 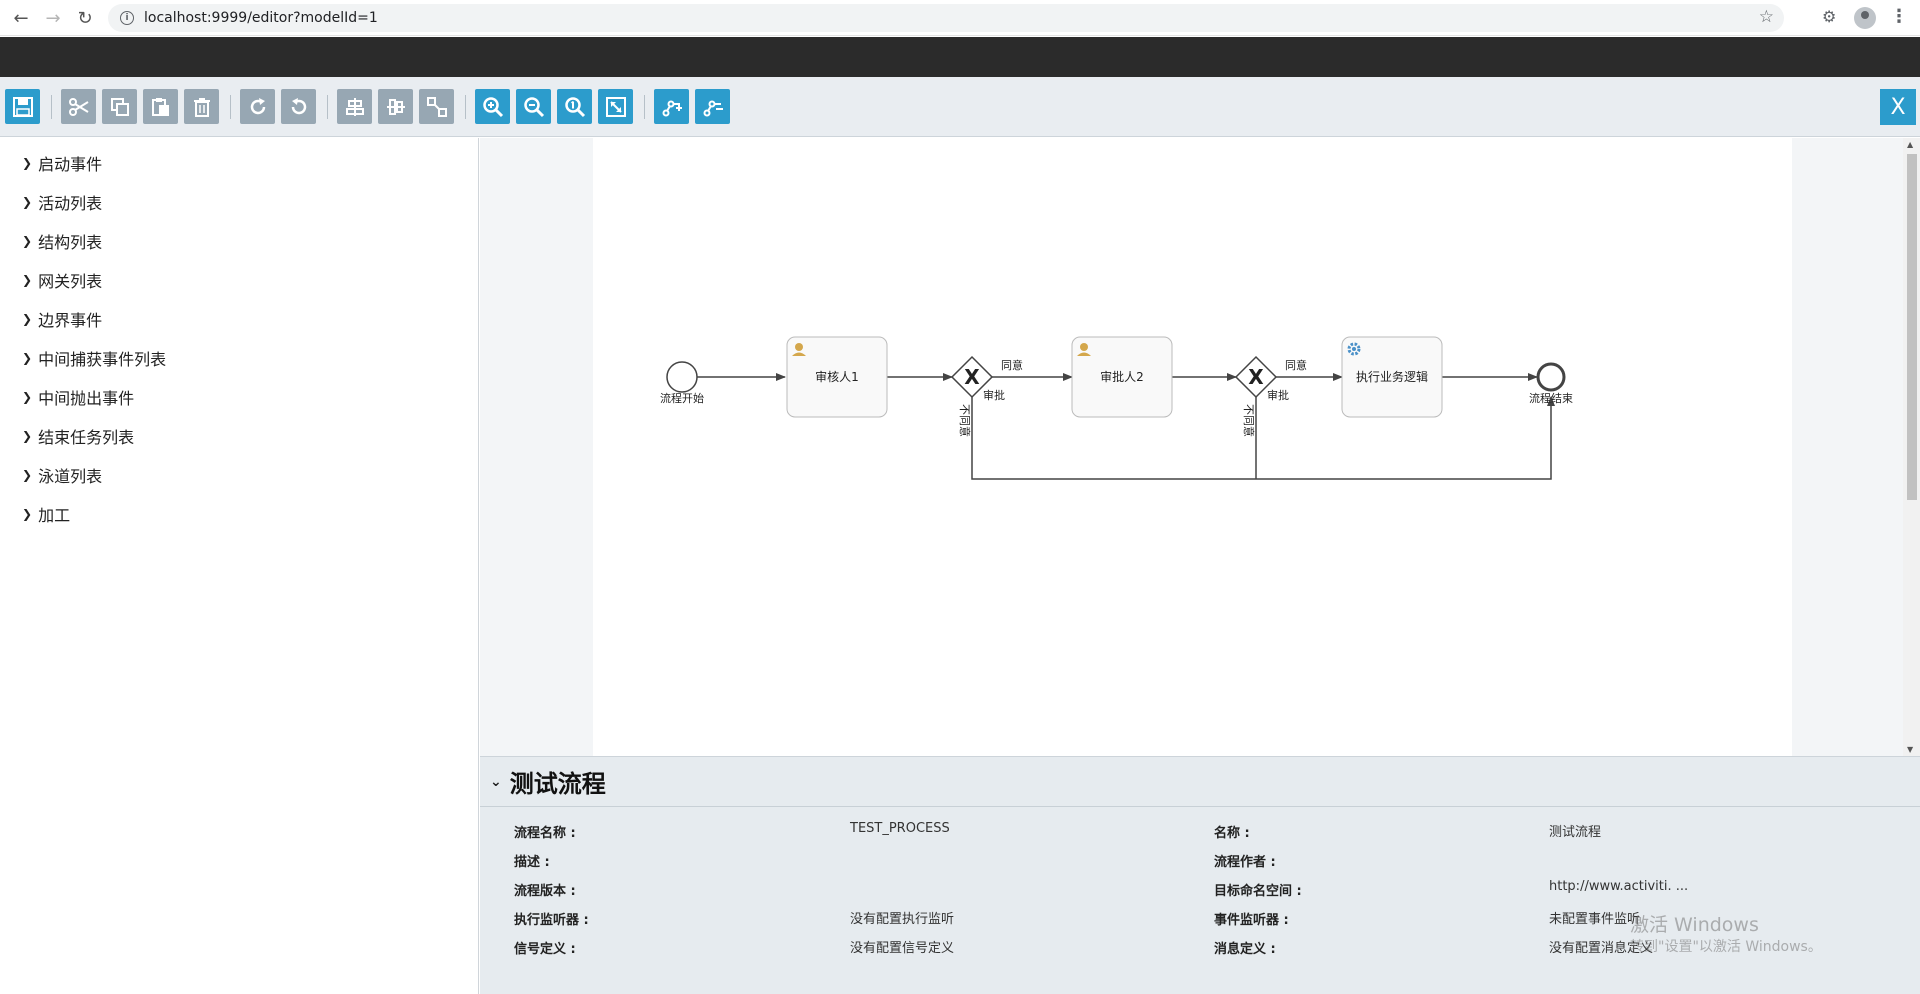 I want to click on extensions-icon: ⚙, so click(x=1829, y=16).